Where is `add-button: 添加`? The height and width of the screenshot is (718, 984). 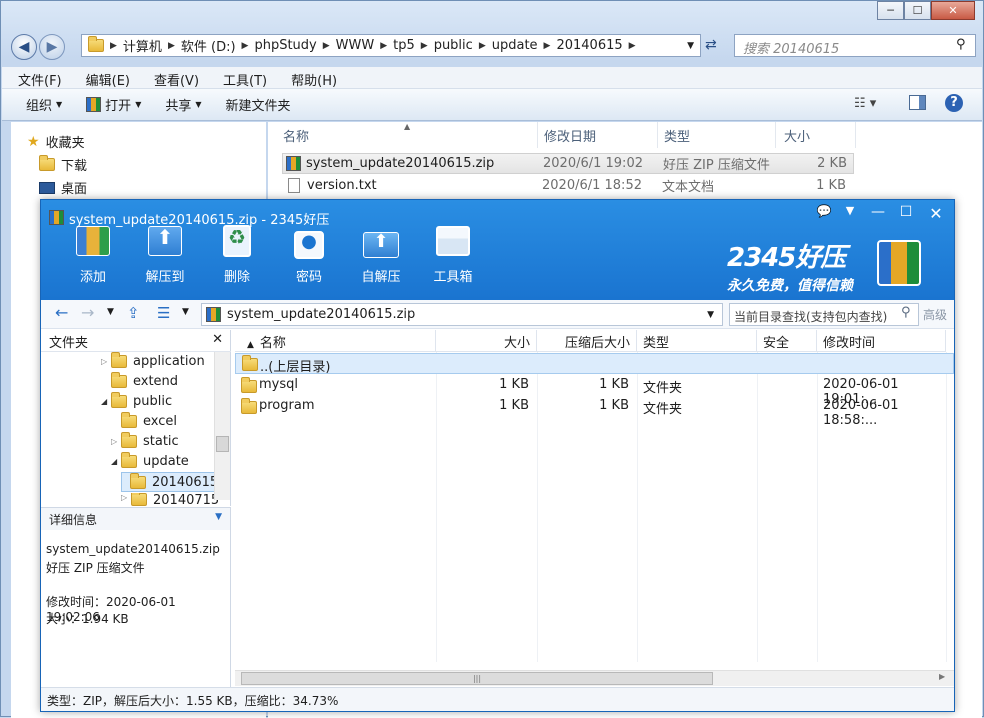 add-button: 添加 is located at coordinates (93, 253).